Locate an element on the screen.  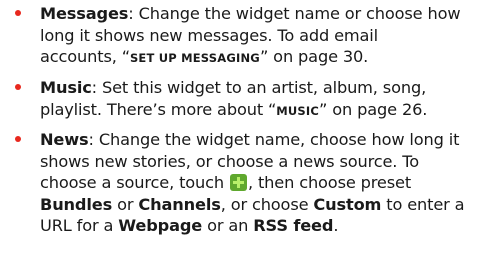
line: URL for a Webpage or an RSS feed. is located at coordinates (260, 226).